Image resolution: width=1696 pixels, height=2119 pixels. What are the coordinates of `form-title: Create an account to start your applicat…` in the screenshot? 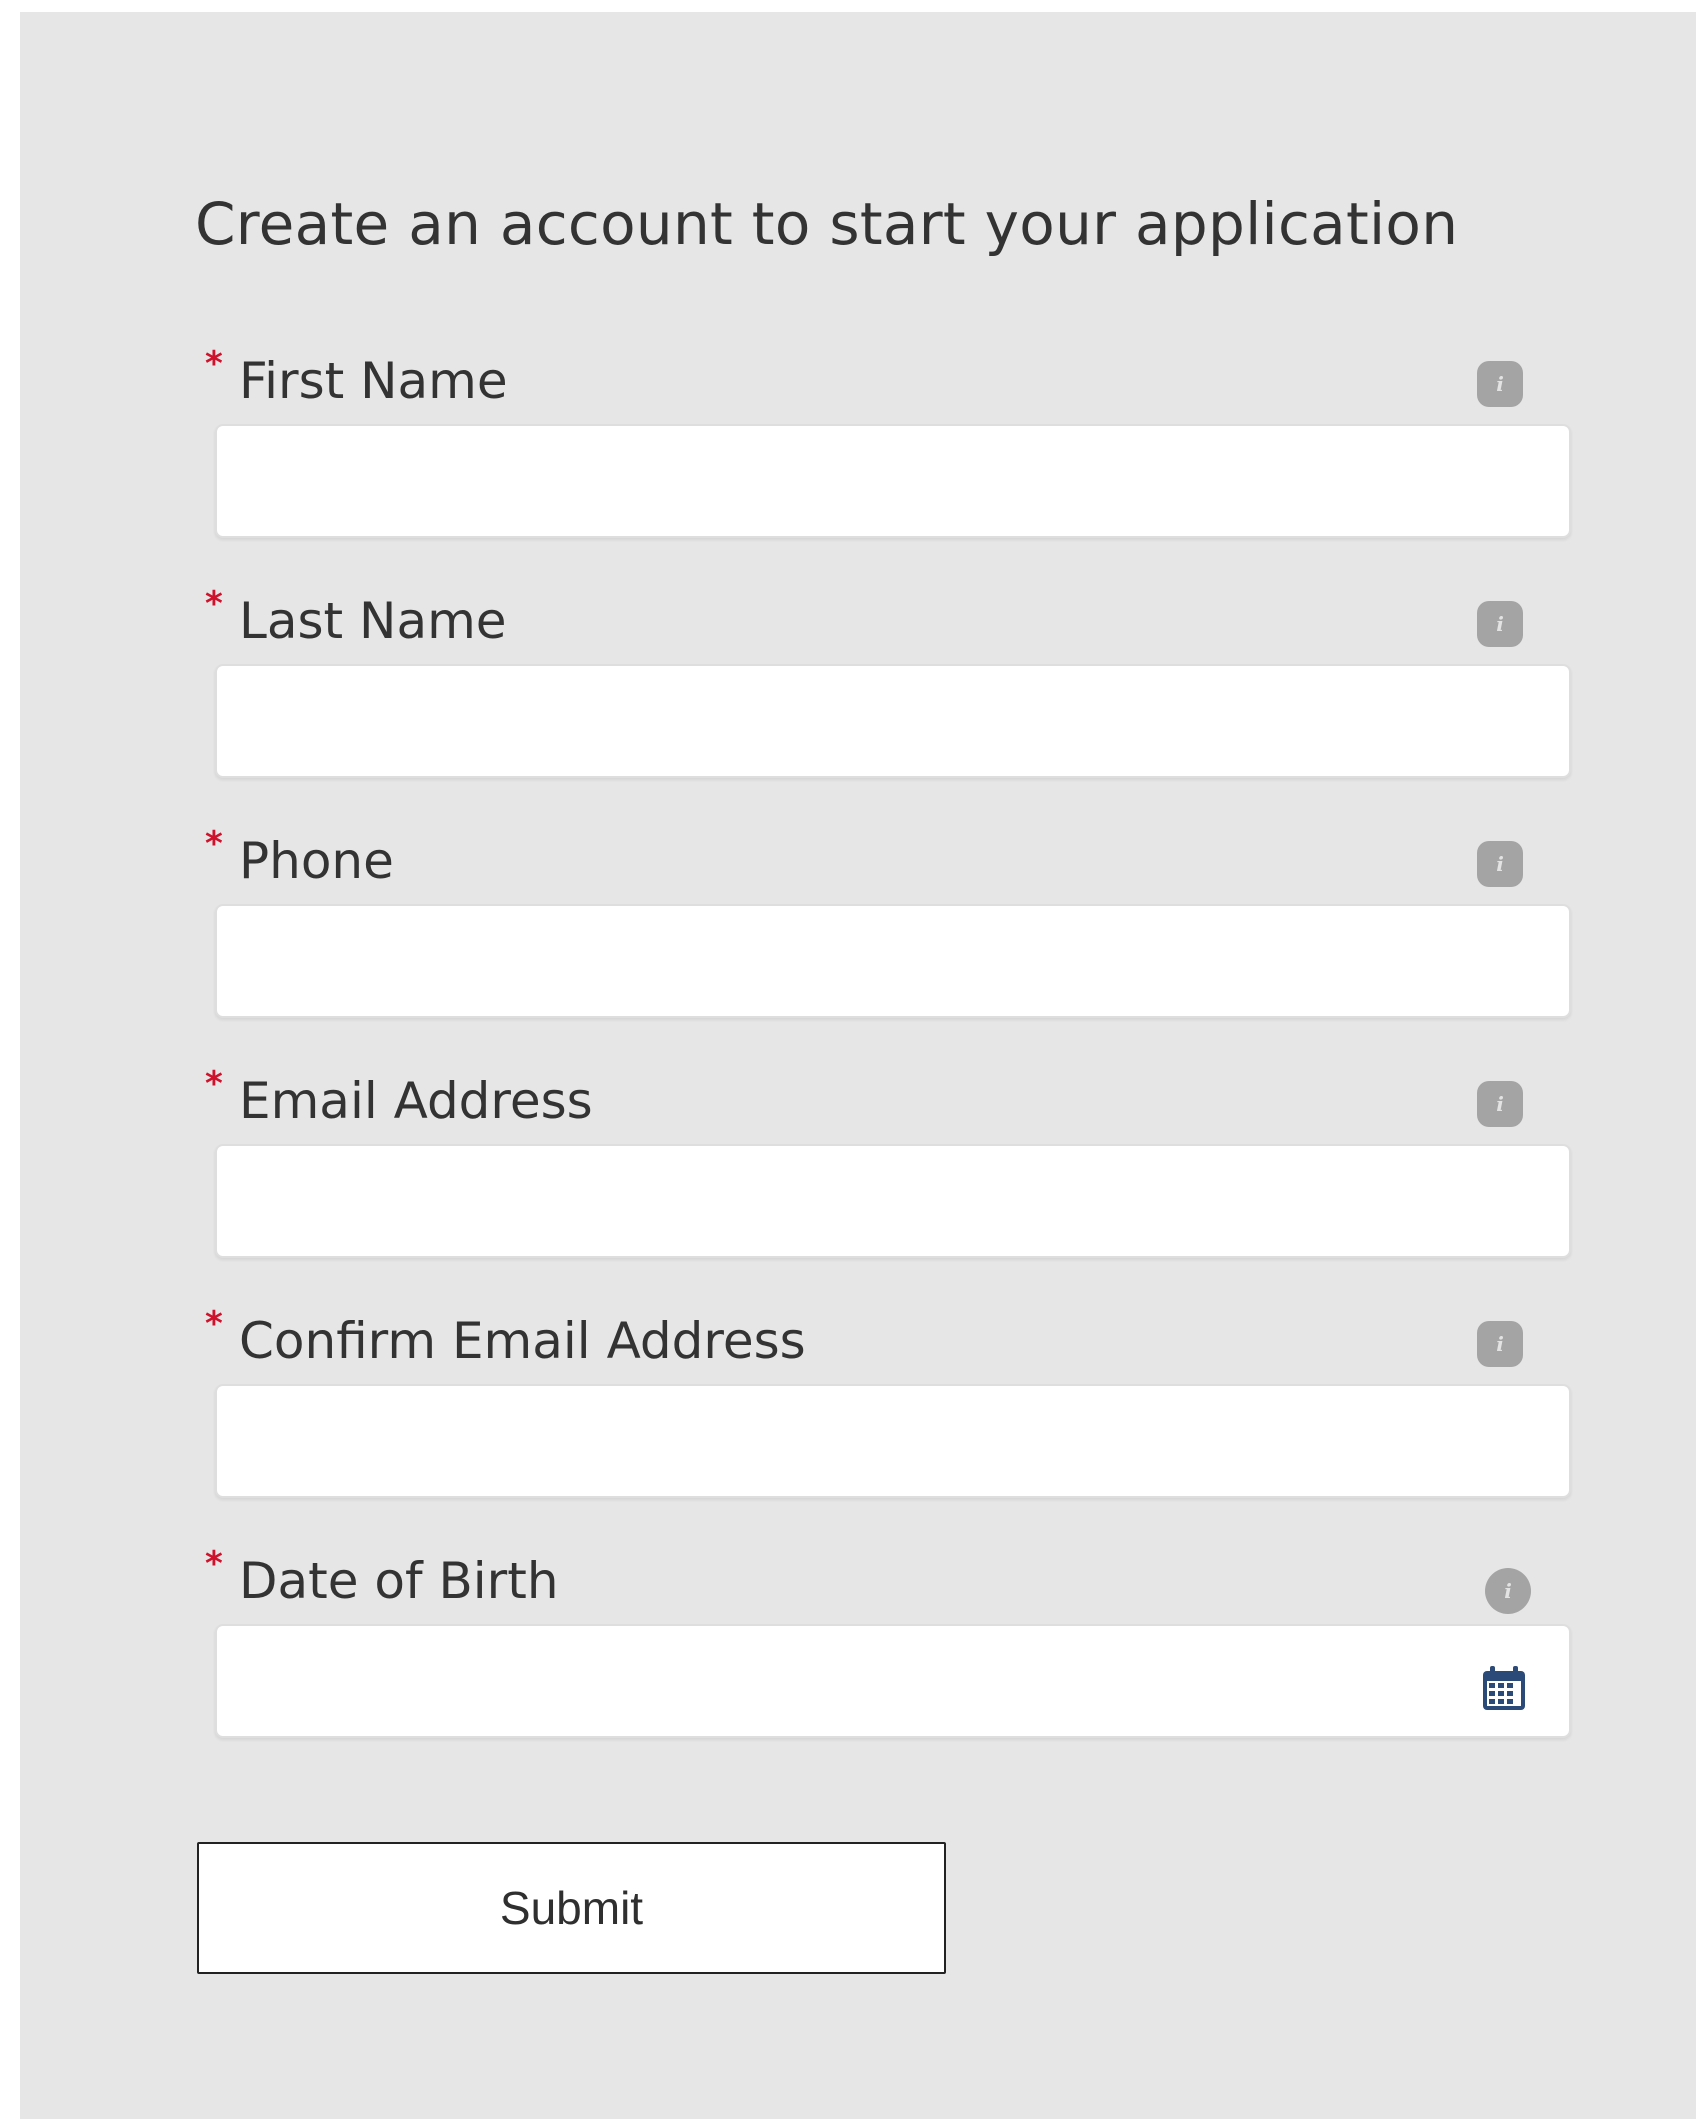 It's located at (827, 224).